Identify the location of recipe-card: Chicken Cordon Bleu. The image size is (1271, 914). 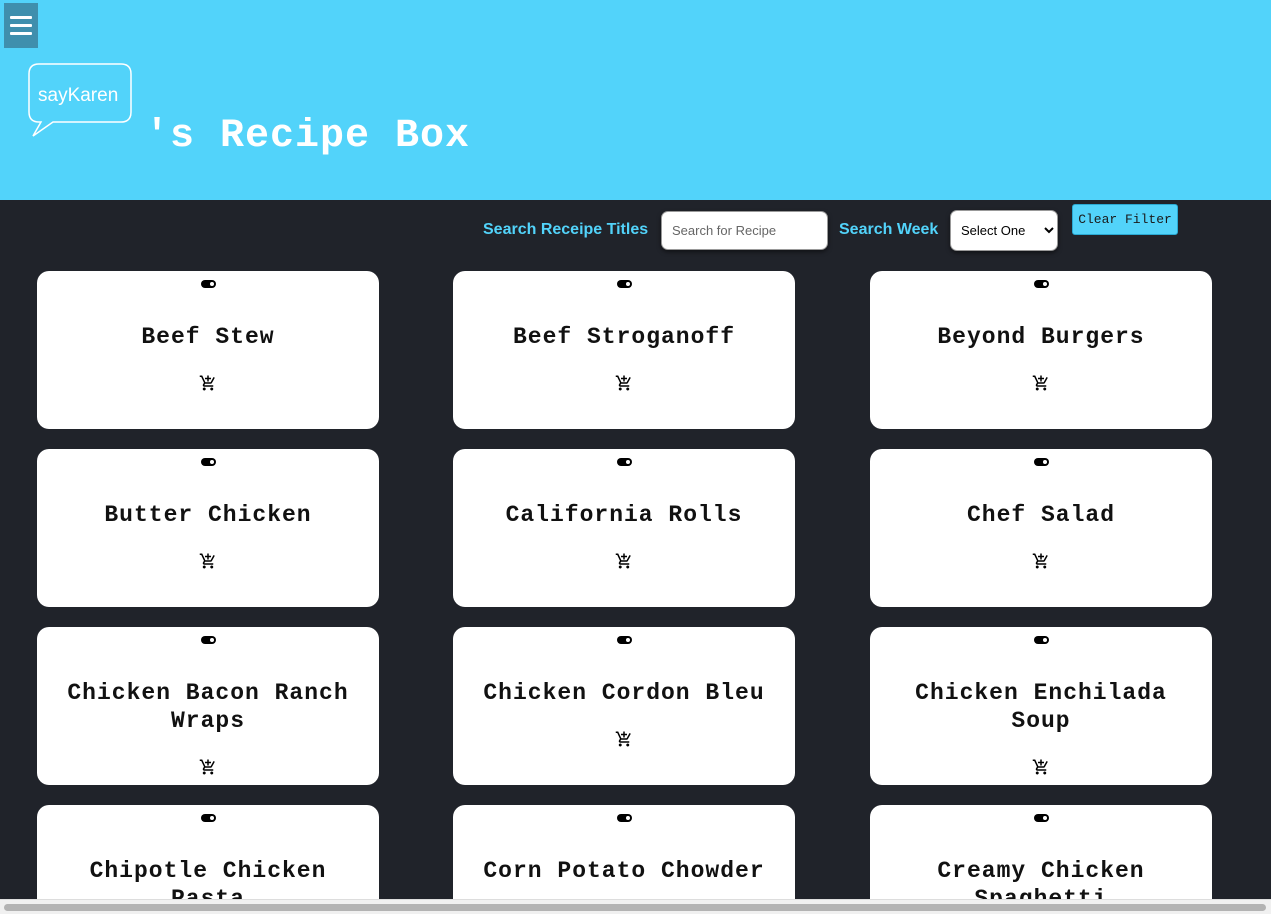
(624, 706).